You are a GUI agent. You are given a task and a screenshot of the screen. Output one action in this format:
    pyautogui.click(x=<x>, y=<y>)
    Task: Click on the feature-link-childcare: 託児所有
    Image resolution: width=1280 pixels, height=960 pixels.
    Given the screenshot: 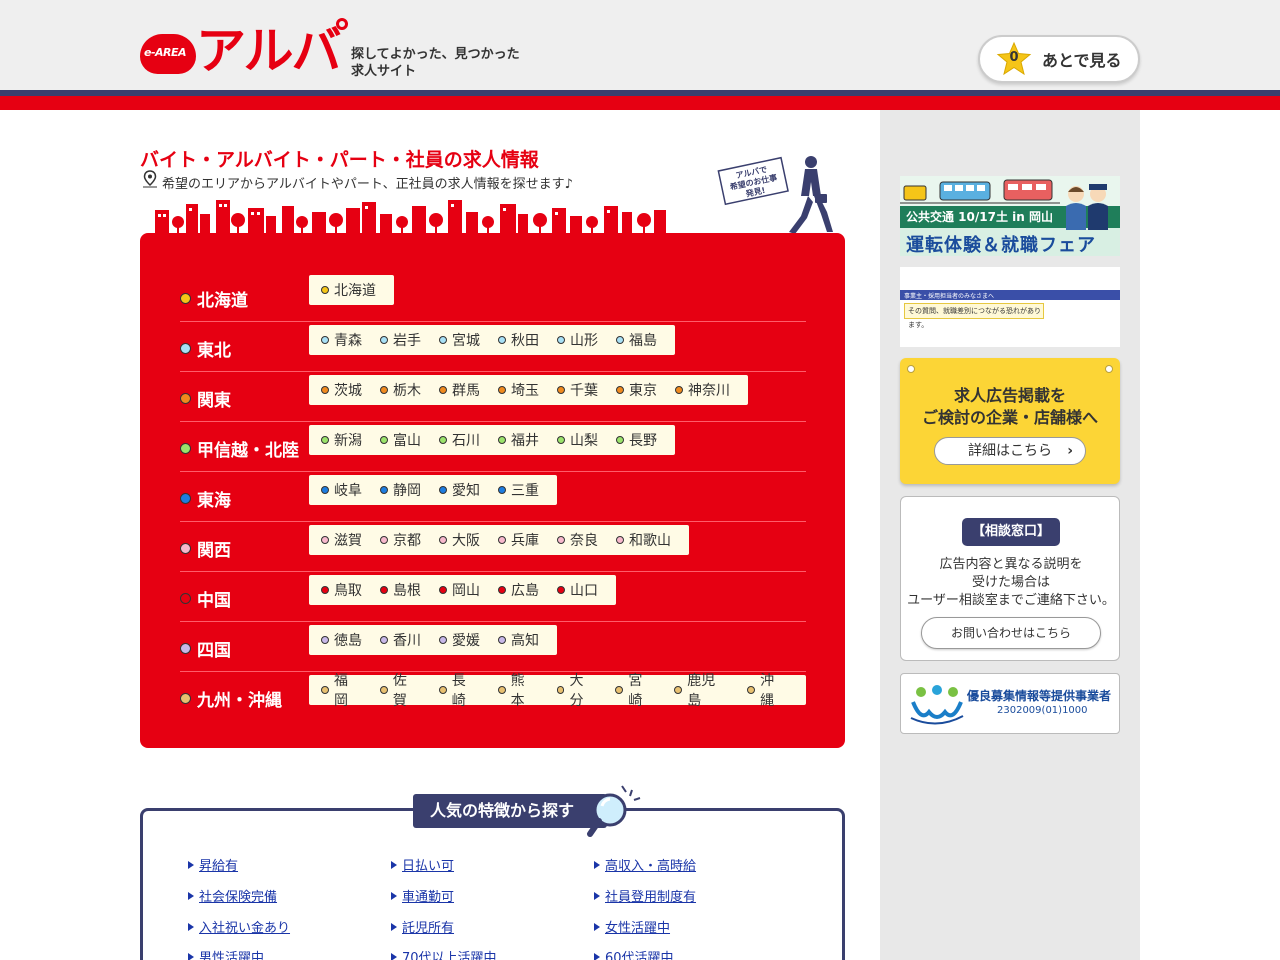 What is the action you would take?
    pyautogui.click(x=422, y=926)
    